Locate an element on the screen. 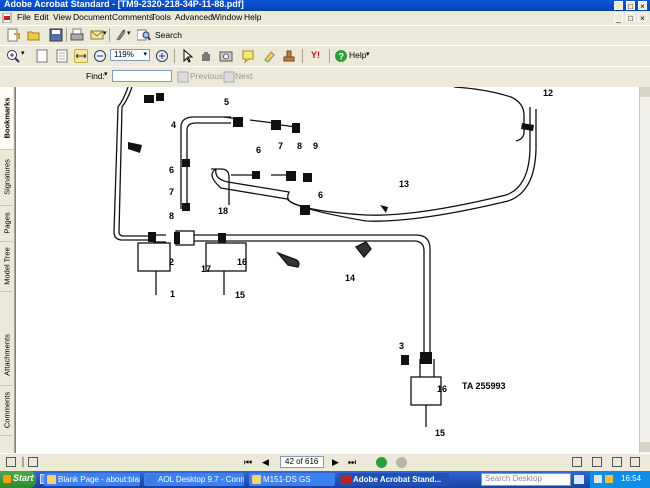 Image resolution: width=650 pixels, height=488 pixels. close-button: × is located at coordinates (642, 6).